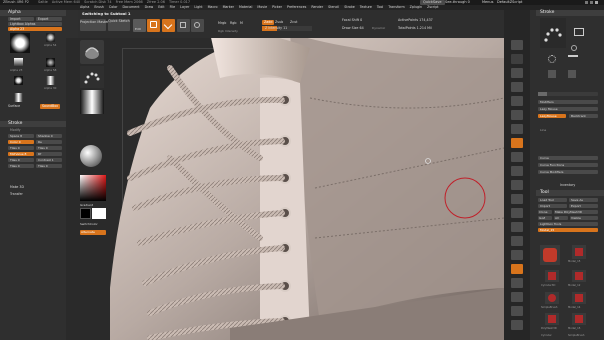  What do you see at coordinates (378, 28) in the screenshot?
I see `dynamic-button: Dynamic` at bounding box center [378, 28].